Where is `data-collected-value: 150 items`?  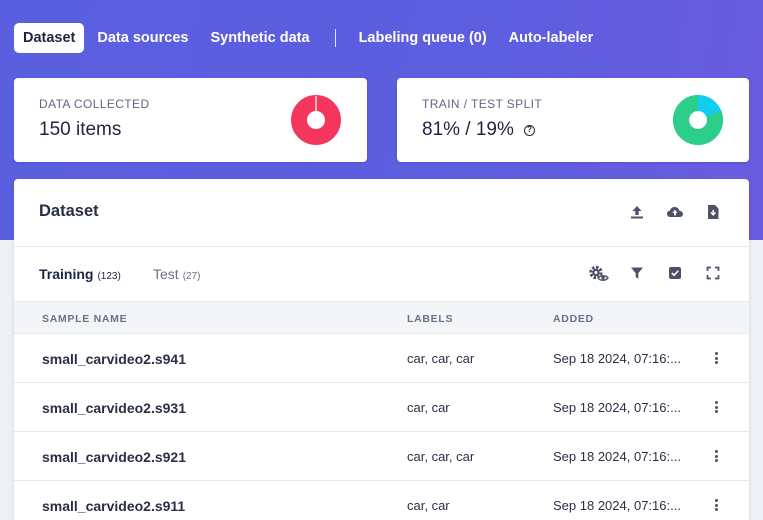
data-collected-value: 150 items is located at coordinates (80, 129).